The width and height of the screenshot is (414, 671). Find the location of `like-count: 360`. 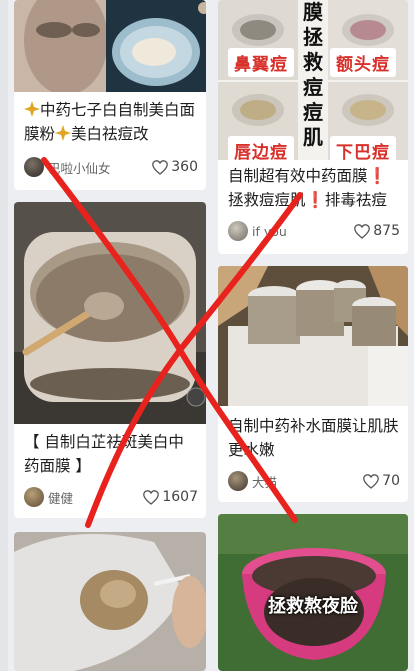

like-count: 360 is located at coordinates (184, 167).